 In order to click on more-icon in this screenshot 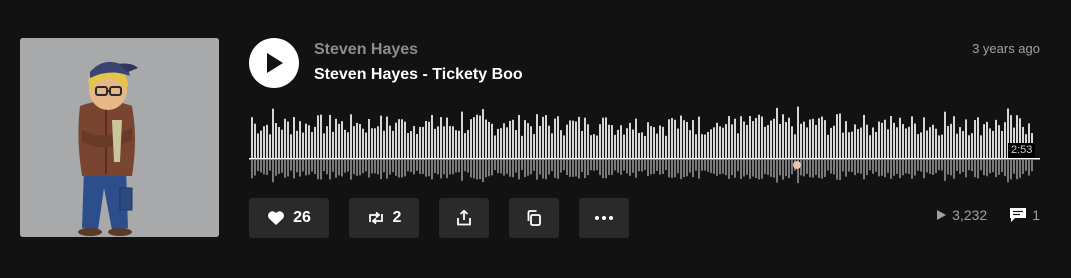, I will do `click(604, 218)`.